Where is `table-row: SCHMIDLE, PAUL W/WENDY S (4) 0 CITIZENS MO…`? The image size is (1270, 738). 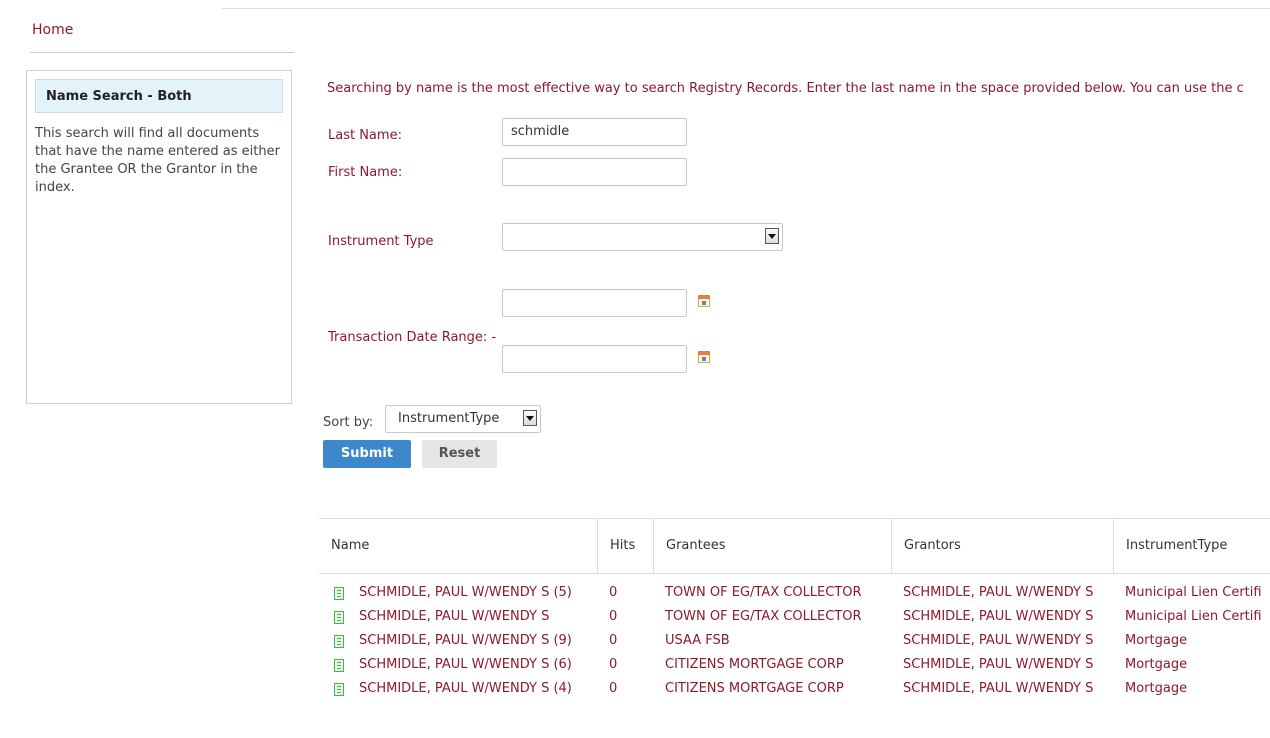
table-row: SCHMIDLE, PAUL W/WENDY S (4) 0 CITIZENS MO… is located at coordinates (794, 689).